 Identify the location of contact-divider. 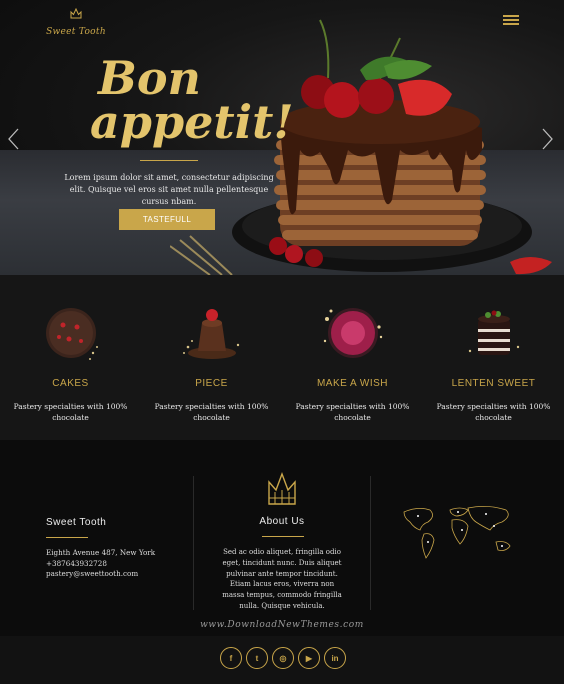
(67, 537).